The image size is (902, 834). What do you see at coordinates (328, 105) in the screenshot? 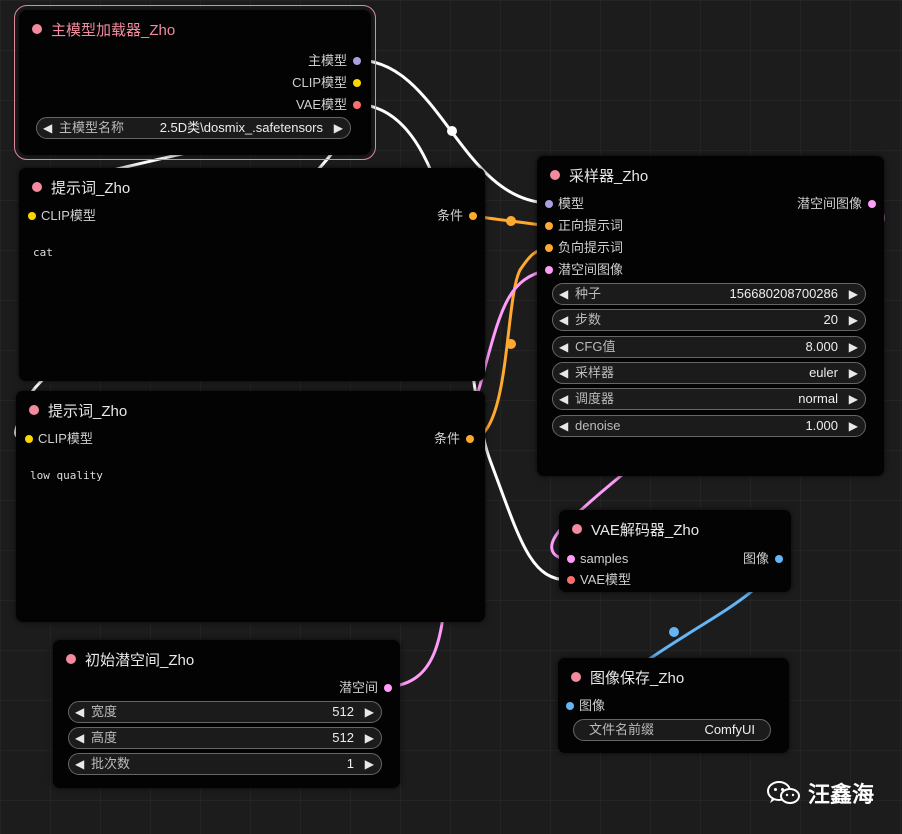
I see `output-vae: VAE模型` at bounding box center [328, 105].